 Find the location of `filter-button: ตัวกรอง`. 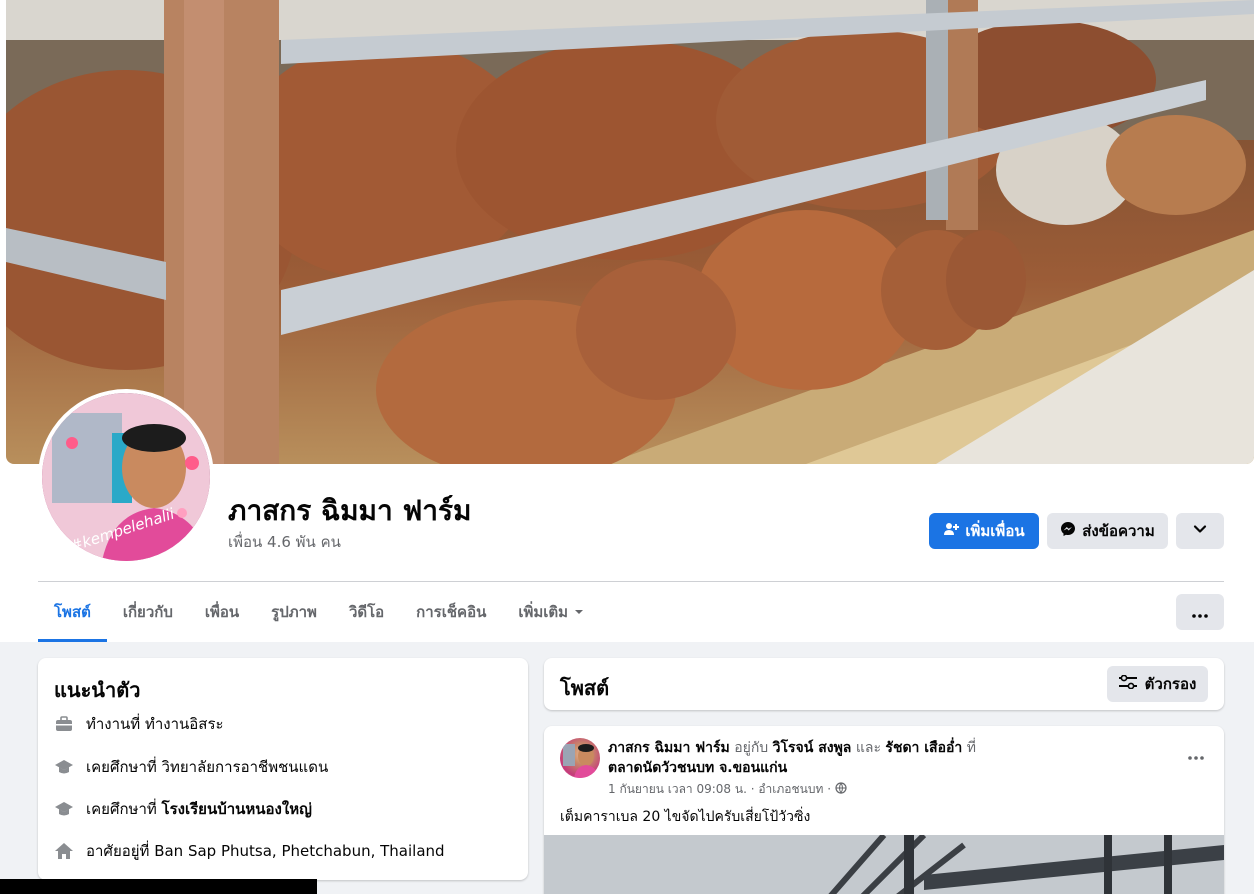

filter-button: ตัวกรอง is located at coordinates (1157, 684).